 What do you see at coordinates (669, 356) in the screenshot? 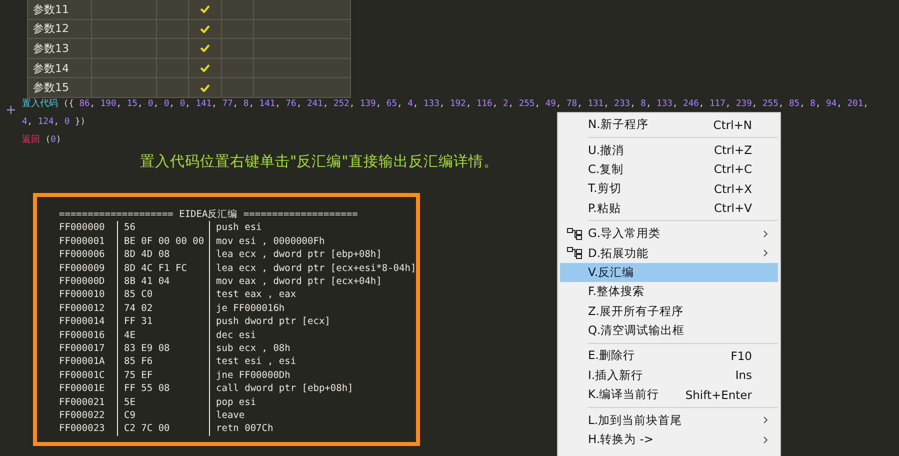
I see `menu-item: E.删除行 F10` at bounding box center [669, 356].